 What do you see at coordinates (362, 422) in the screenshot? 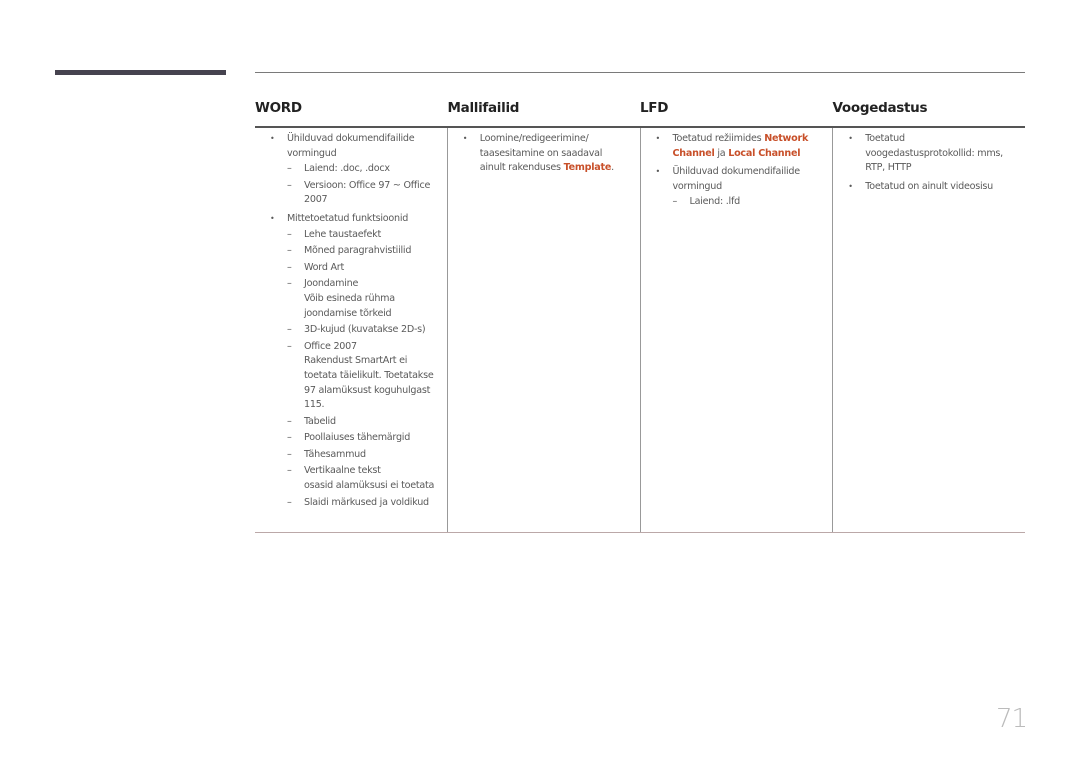
I see `list-subitem: Tabelid` at bounding box center [362, 422].